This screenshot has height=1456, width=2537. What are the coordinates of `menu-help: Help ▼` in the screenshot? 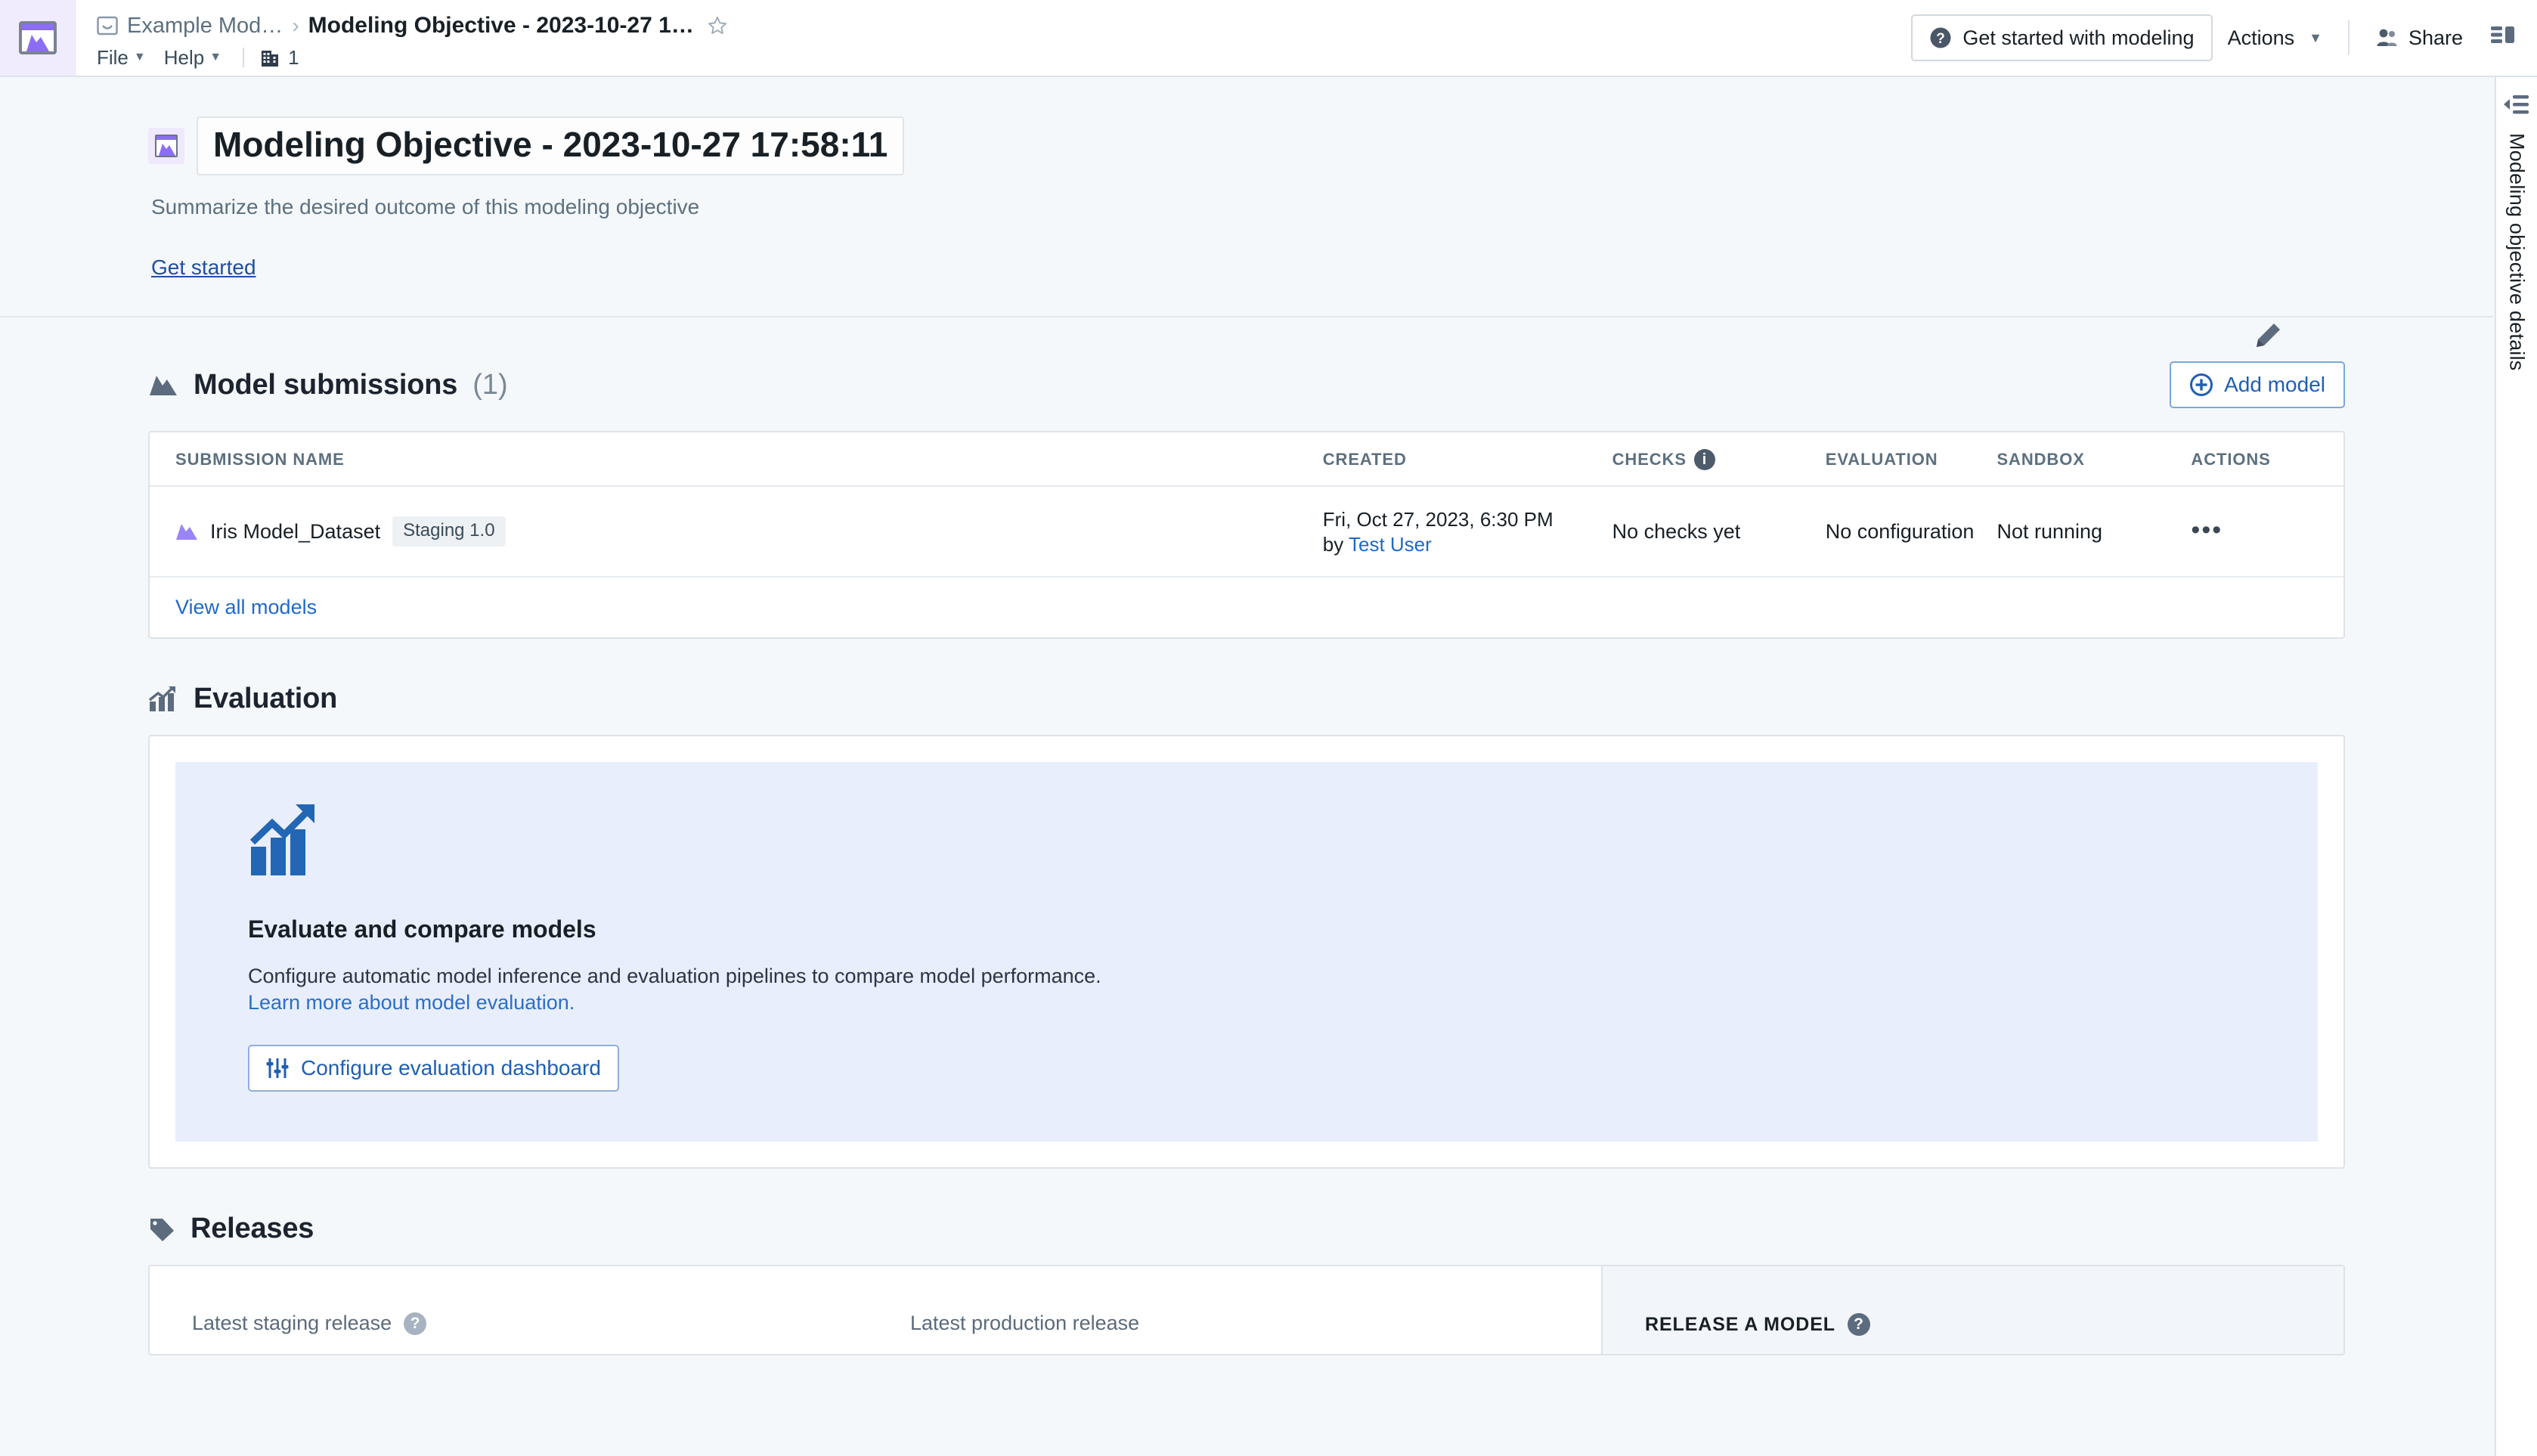 It's located at (192, 58).